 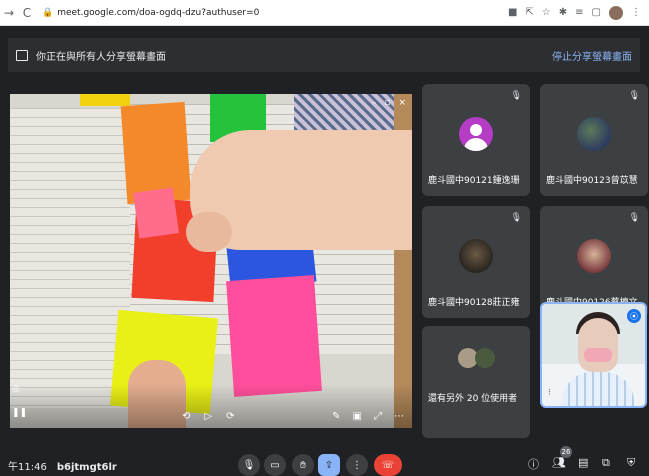 I want to click on player-left-controls: ◎ ❚❚, so click(x=19, y=401).